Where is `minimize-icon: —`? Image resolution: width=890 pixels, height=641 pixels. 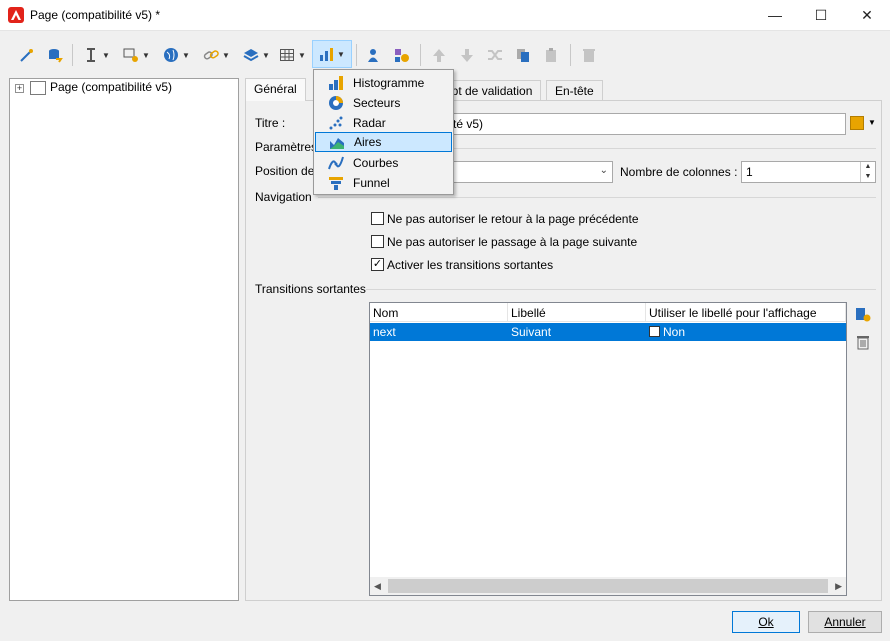
minimize-icon: — is located at coordinates (775, 15).